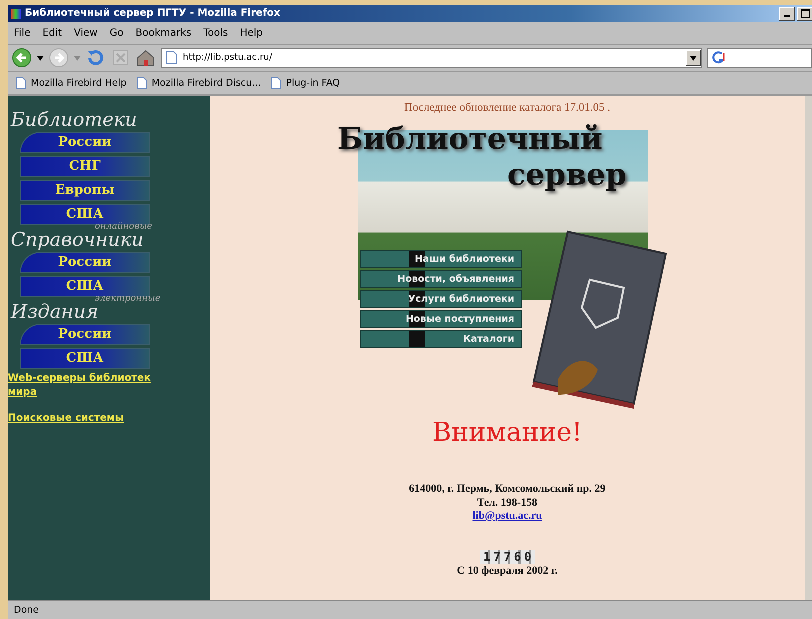  What do you see at coordinates (470, 139) in the screenshot?
I see `banner-title: Библиотечный` at bounding box center [470, 139].